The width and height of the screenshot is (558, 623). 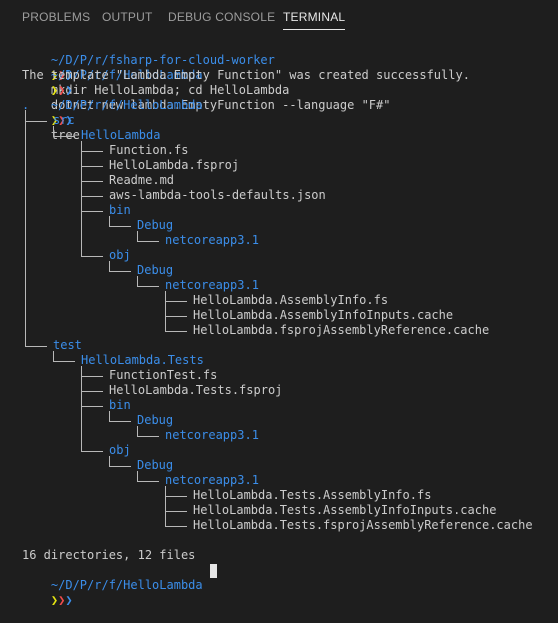 I want to click on tab-terminal: TERMINAL, so click(x=314, y=20).